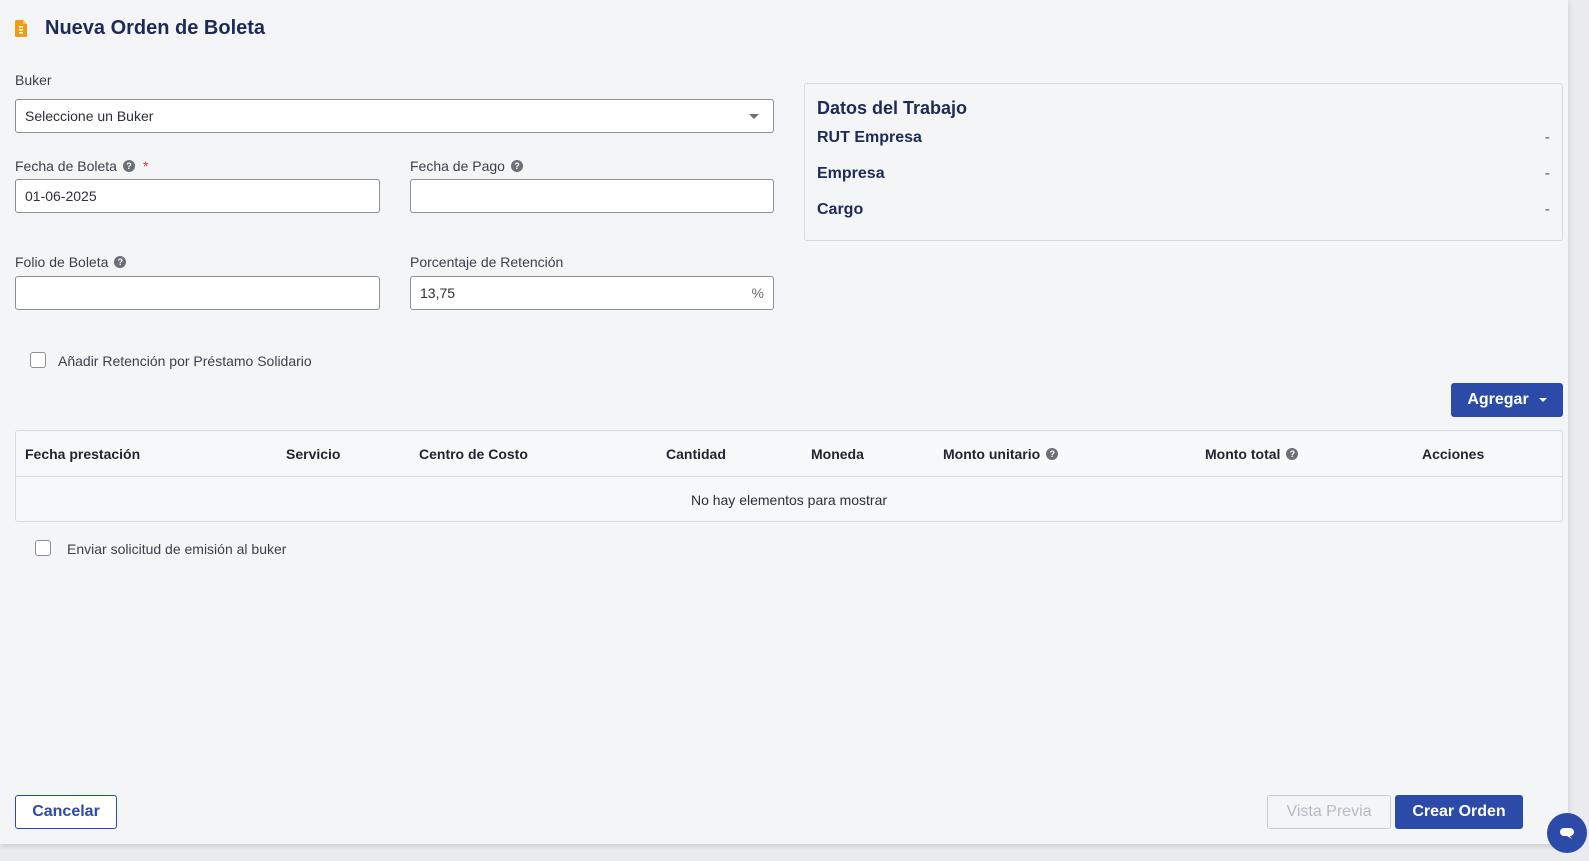  What do you see at coordinates (33, 80) in the screenshot?
I see `buker-label: Buker` at bounding box center [33, 80].